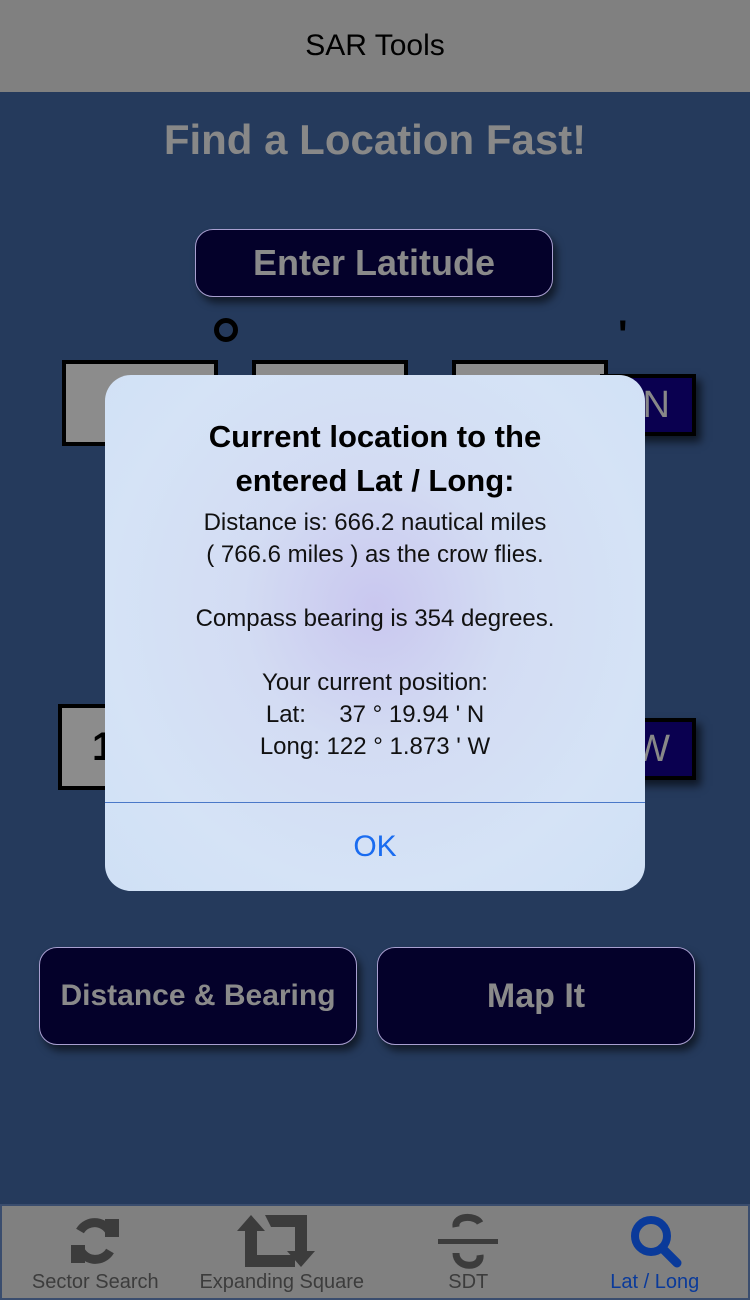 The image size is (750, 1300). I want to click on position-long: Long: 122 ° 1.873 ' W, so click(375, 746).